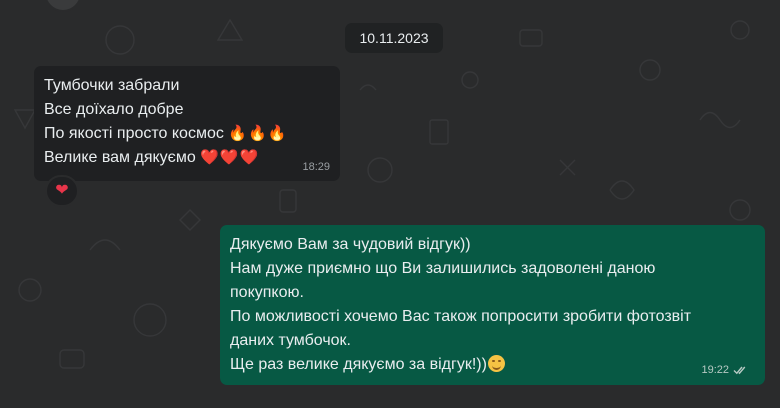  I want to click on read-double-check-icon, so click(739, 370).